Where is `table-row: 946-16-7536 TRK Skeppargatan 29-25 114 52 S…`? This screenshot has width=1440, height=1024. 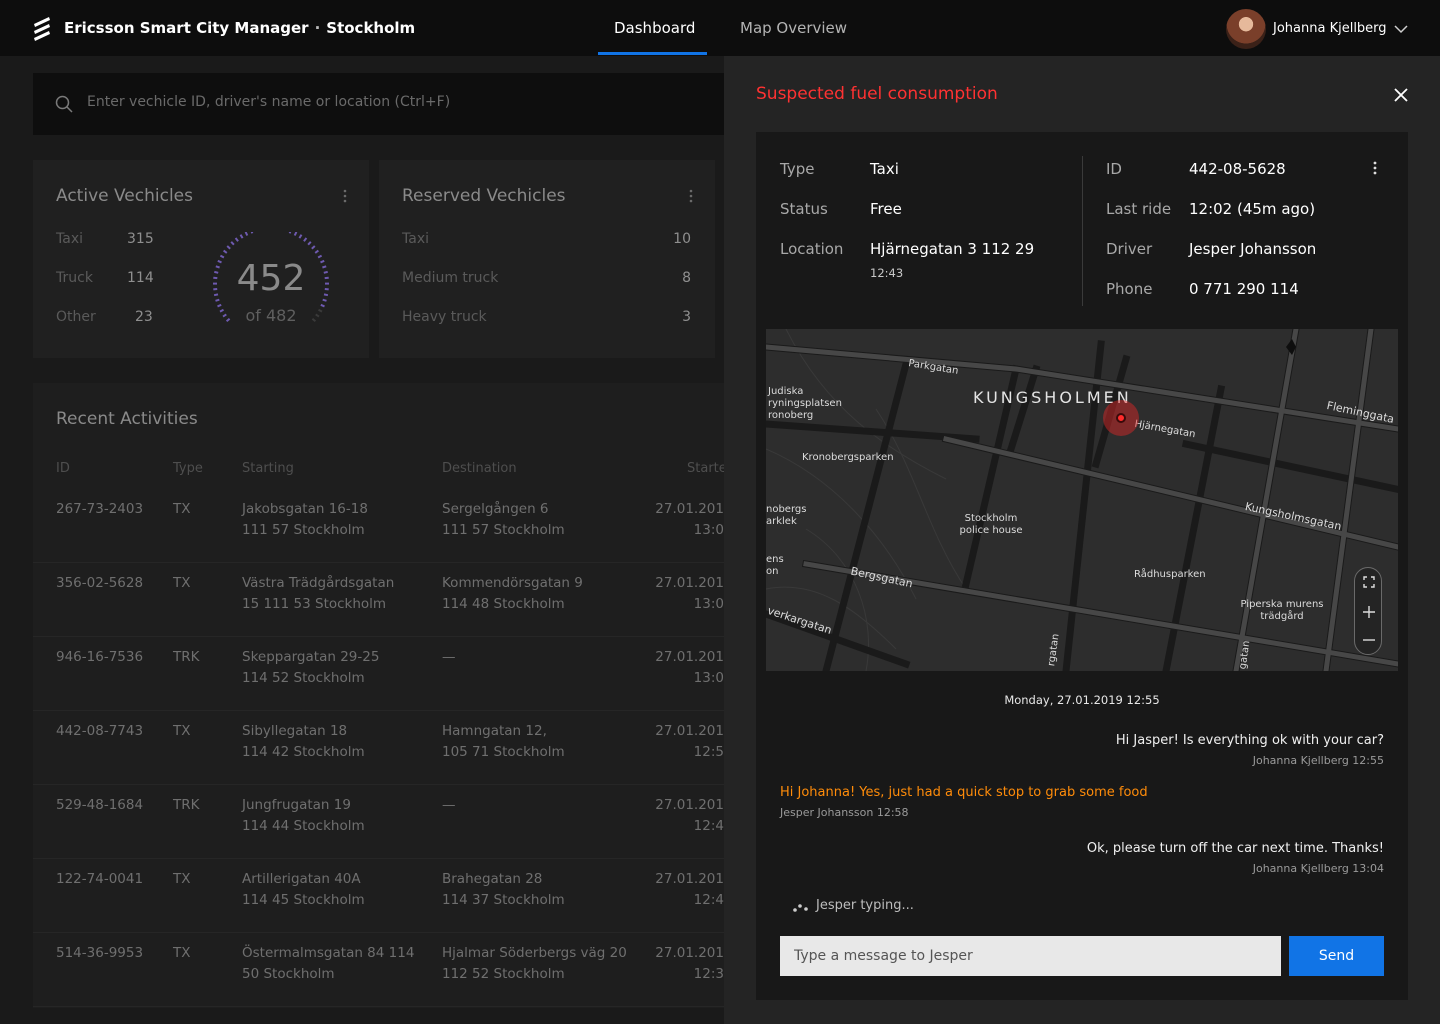 table-row: 946-16-7536 TRK Skeppargatan 29-25 114 52 S… is located at coordinates (378, 674).